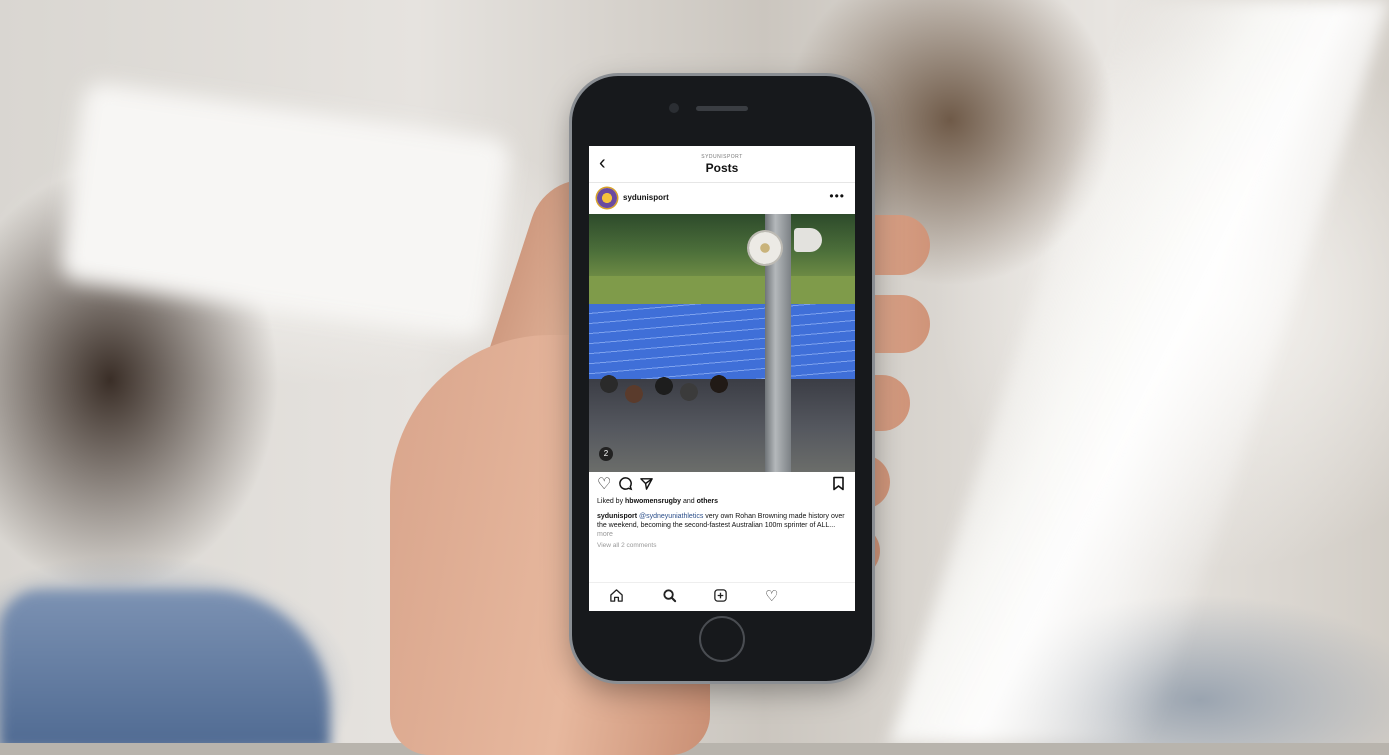  Describe the element at coordinates (617, 516) in the screenshot. I see `caption-username: sydunisport` at that location.